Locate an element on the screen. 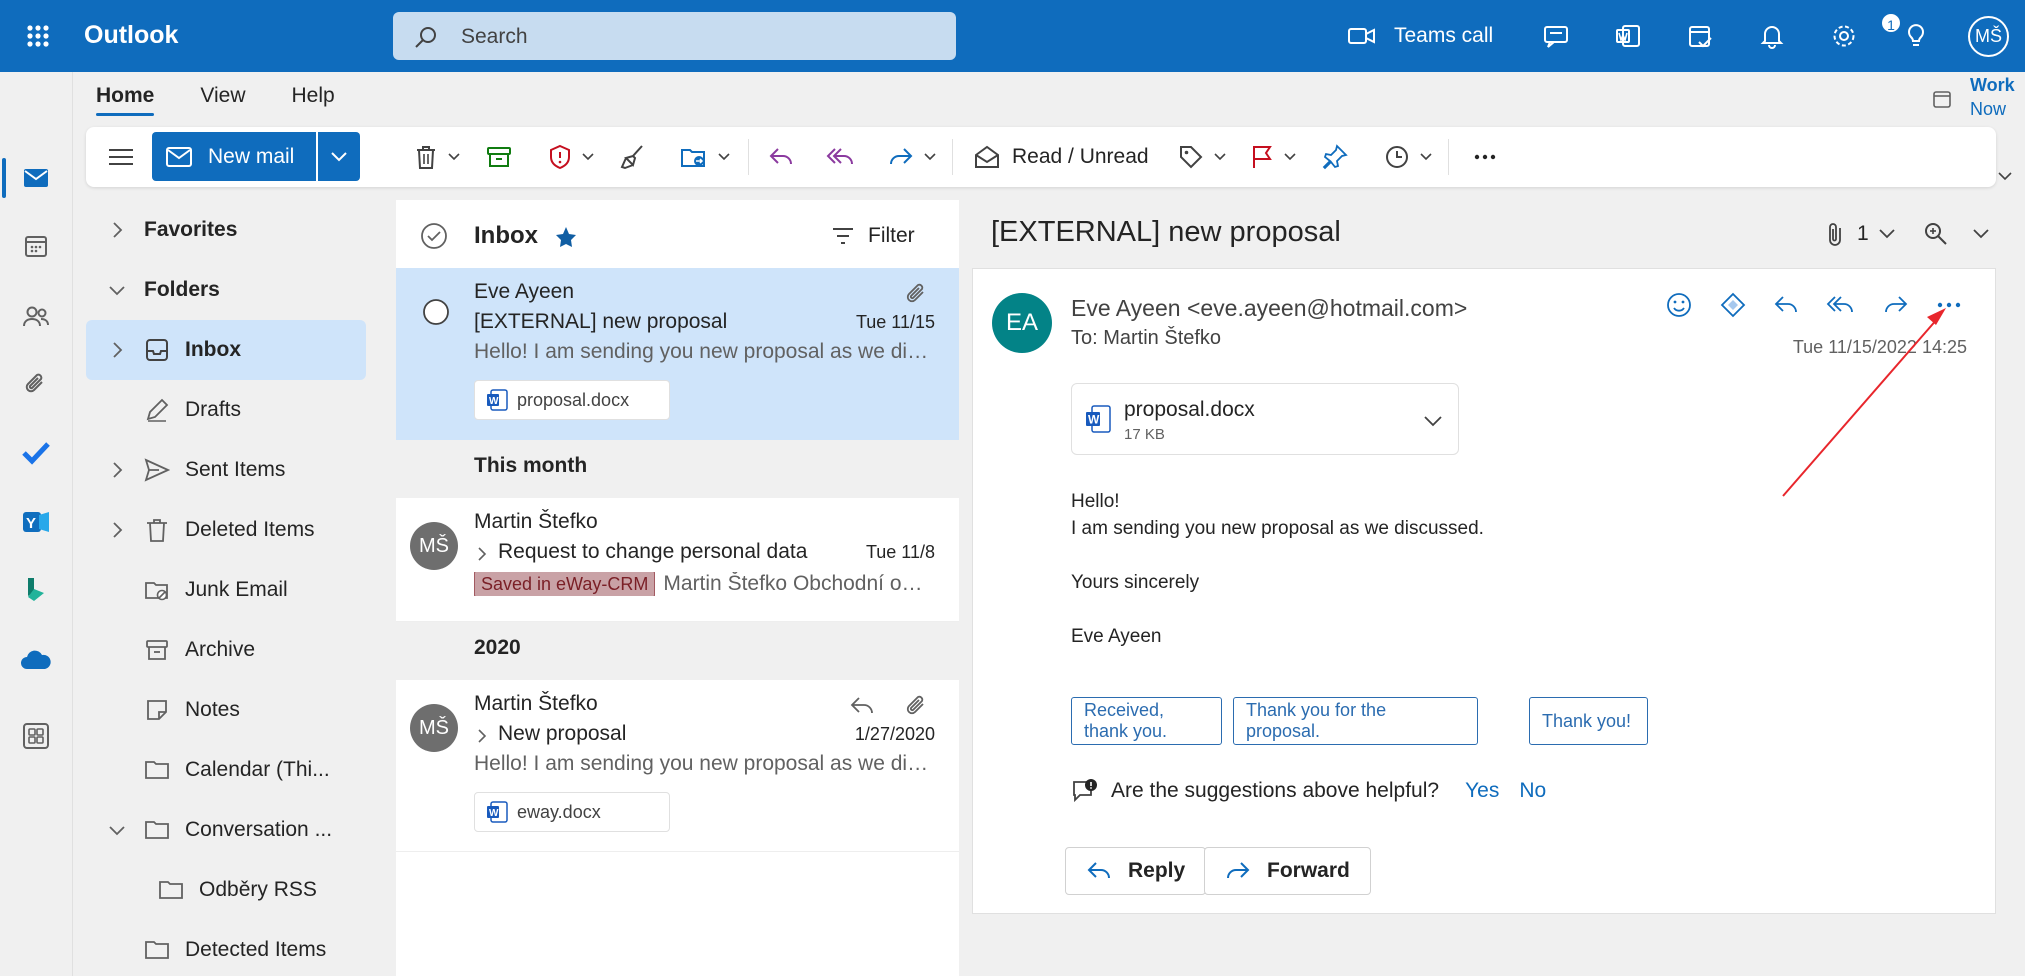  emoji-icon is located at coordinates (1679, 305).